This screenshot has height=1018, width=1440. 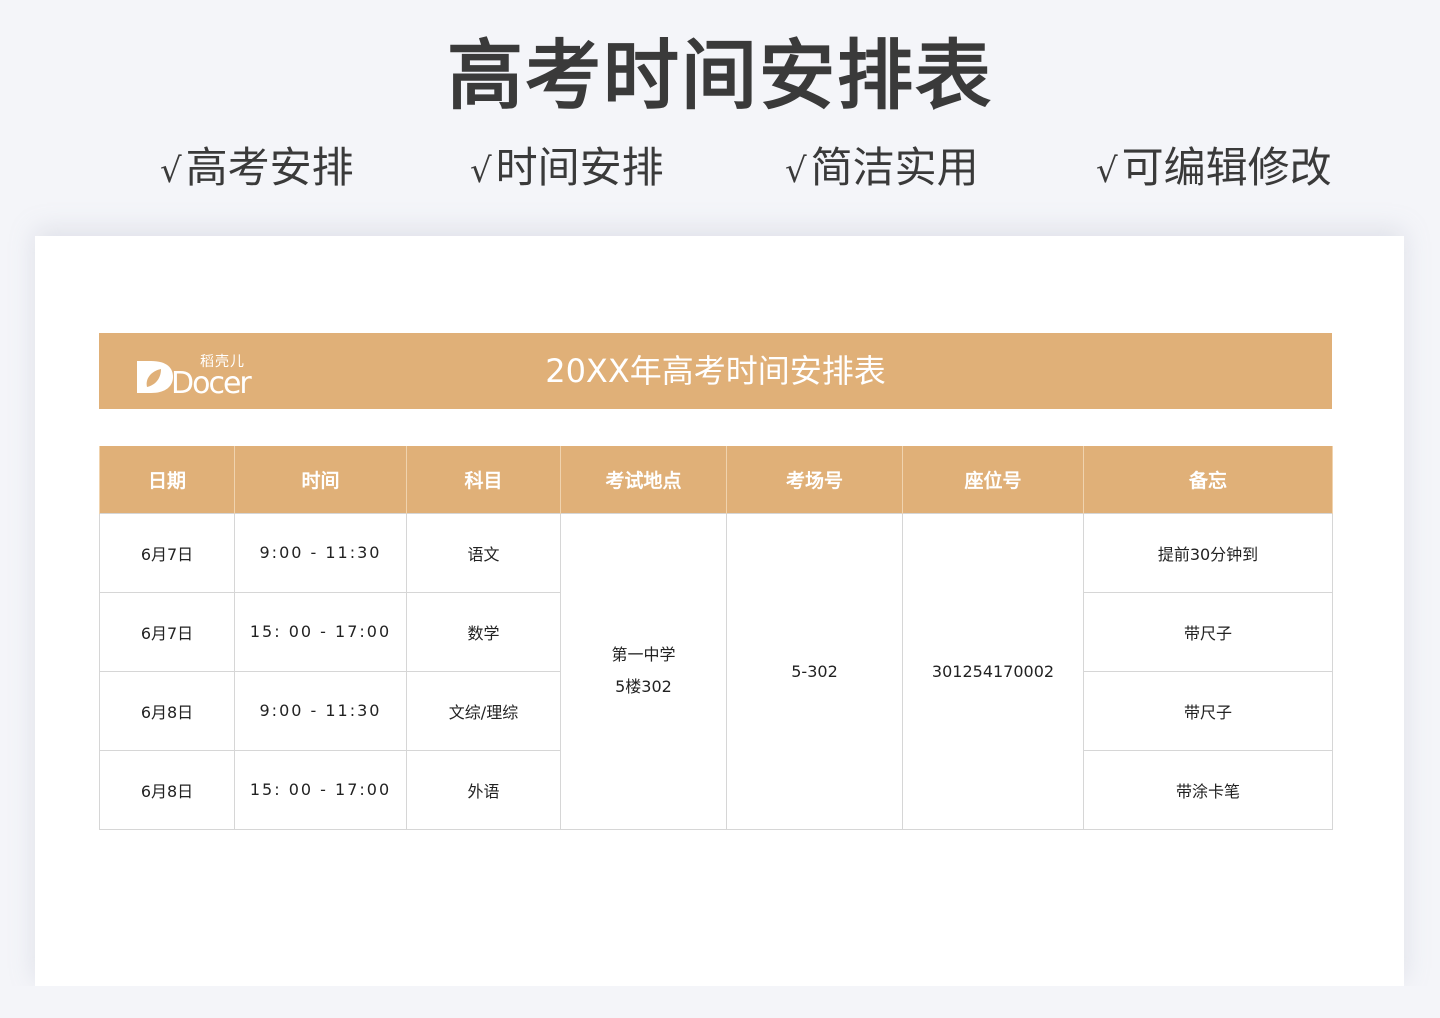 I want to click on column-header-seat: 座位号, so click(x=993, y=479).